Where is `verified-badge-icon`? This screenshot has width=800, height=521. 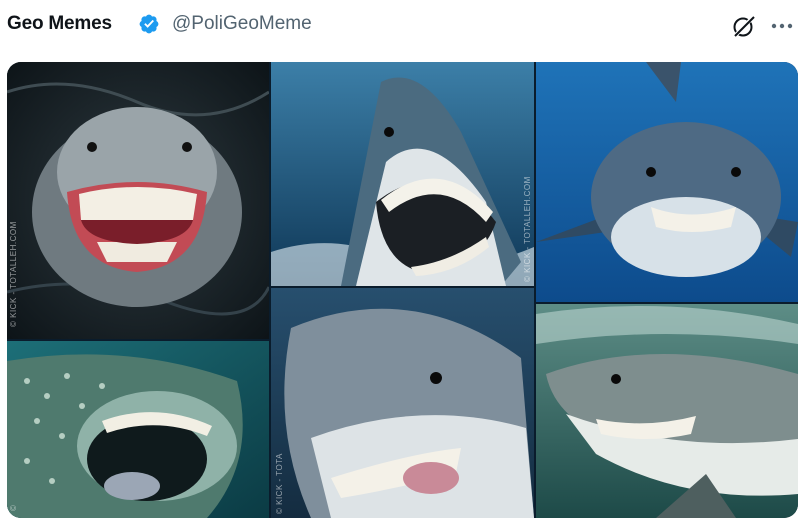 verified-badge-icon is located at coordinates (149, 24).